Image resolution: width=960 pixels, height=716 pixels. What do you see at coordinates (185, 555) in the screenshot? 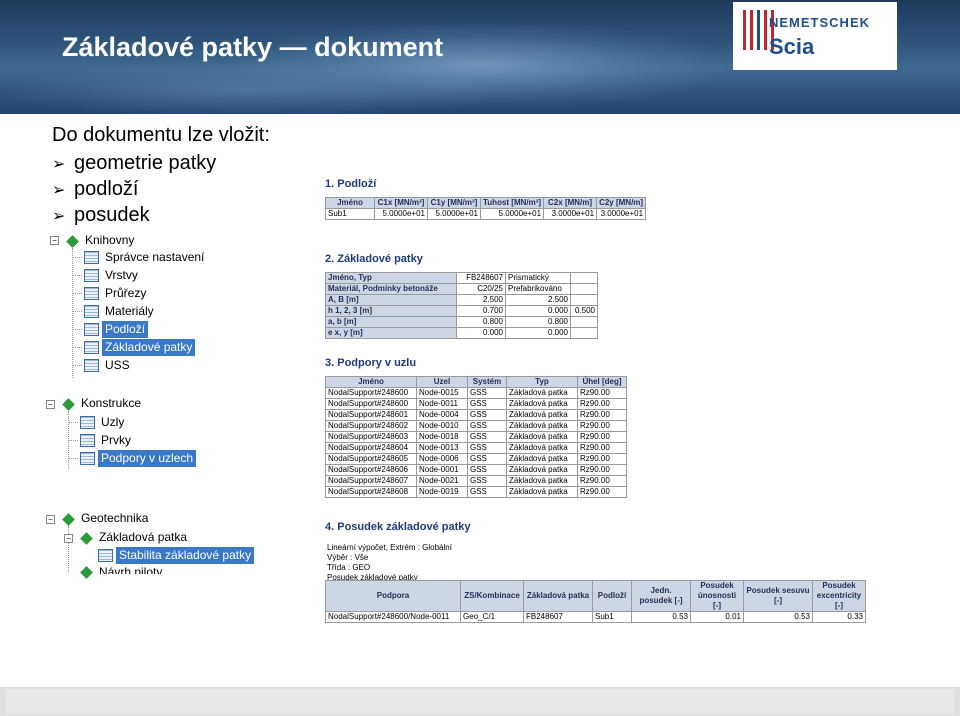
I see `tree-item-pad-stability: Stabilita základové patky` at bounding box center [185, 555].